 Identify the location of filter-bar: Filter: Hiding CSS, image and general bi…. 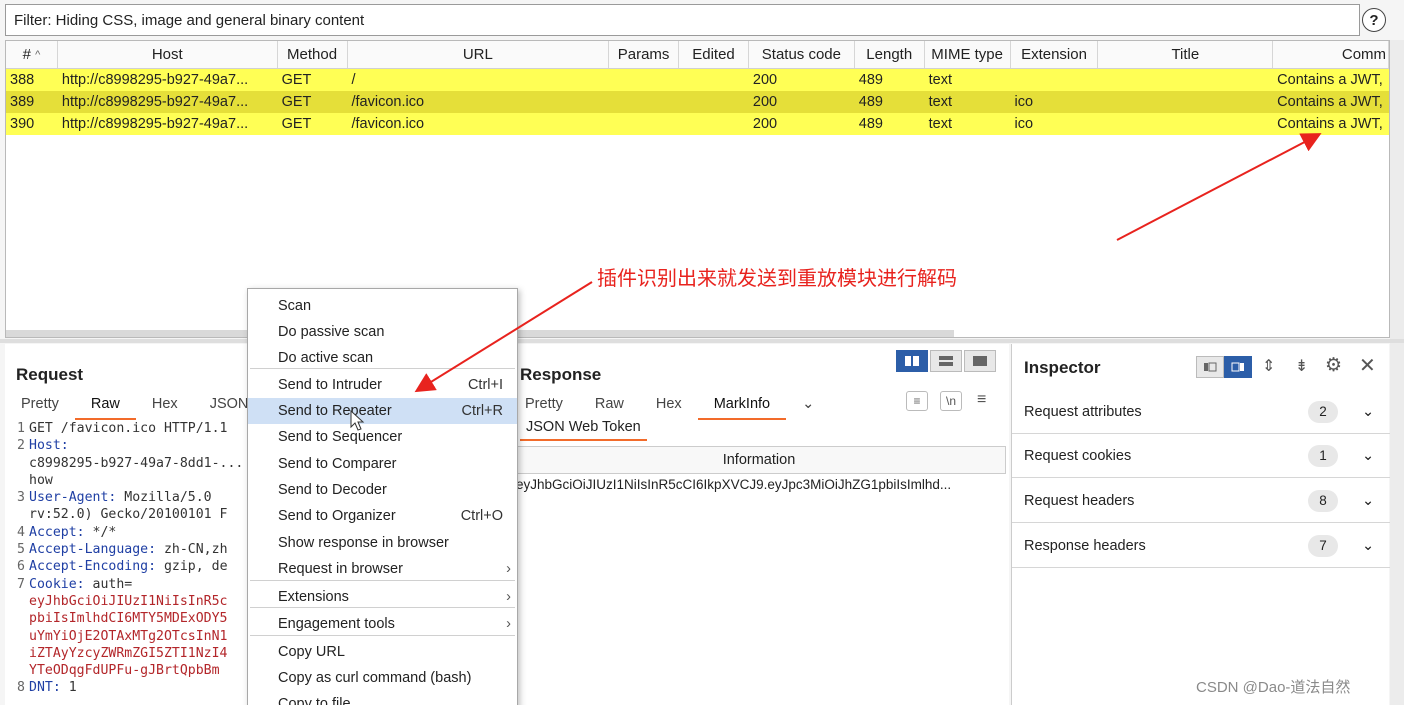
(682, 20).